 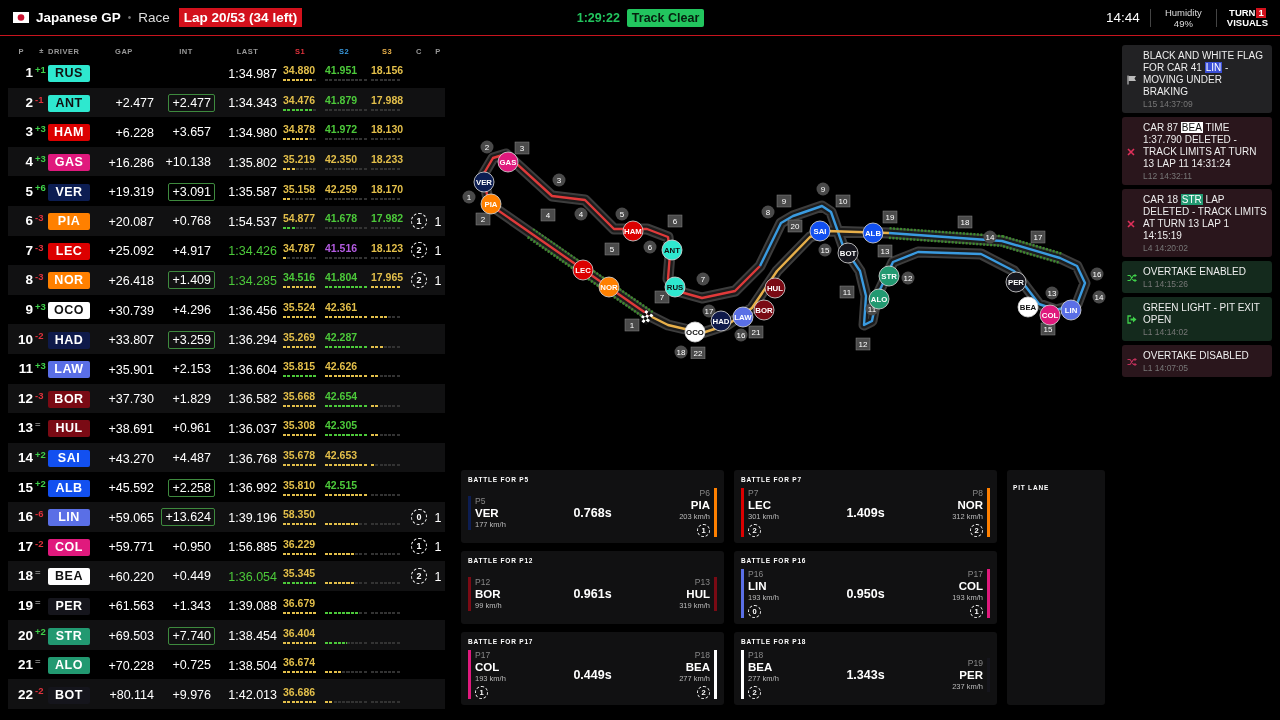 I want to click on last-lap-time: 1:36.768, so click(x=252, y=458).